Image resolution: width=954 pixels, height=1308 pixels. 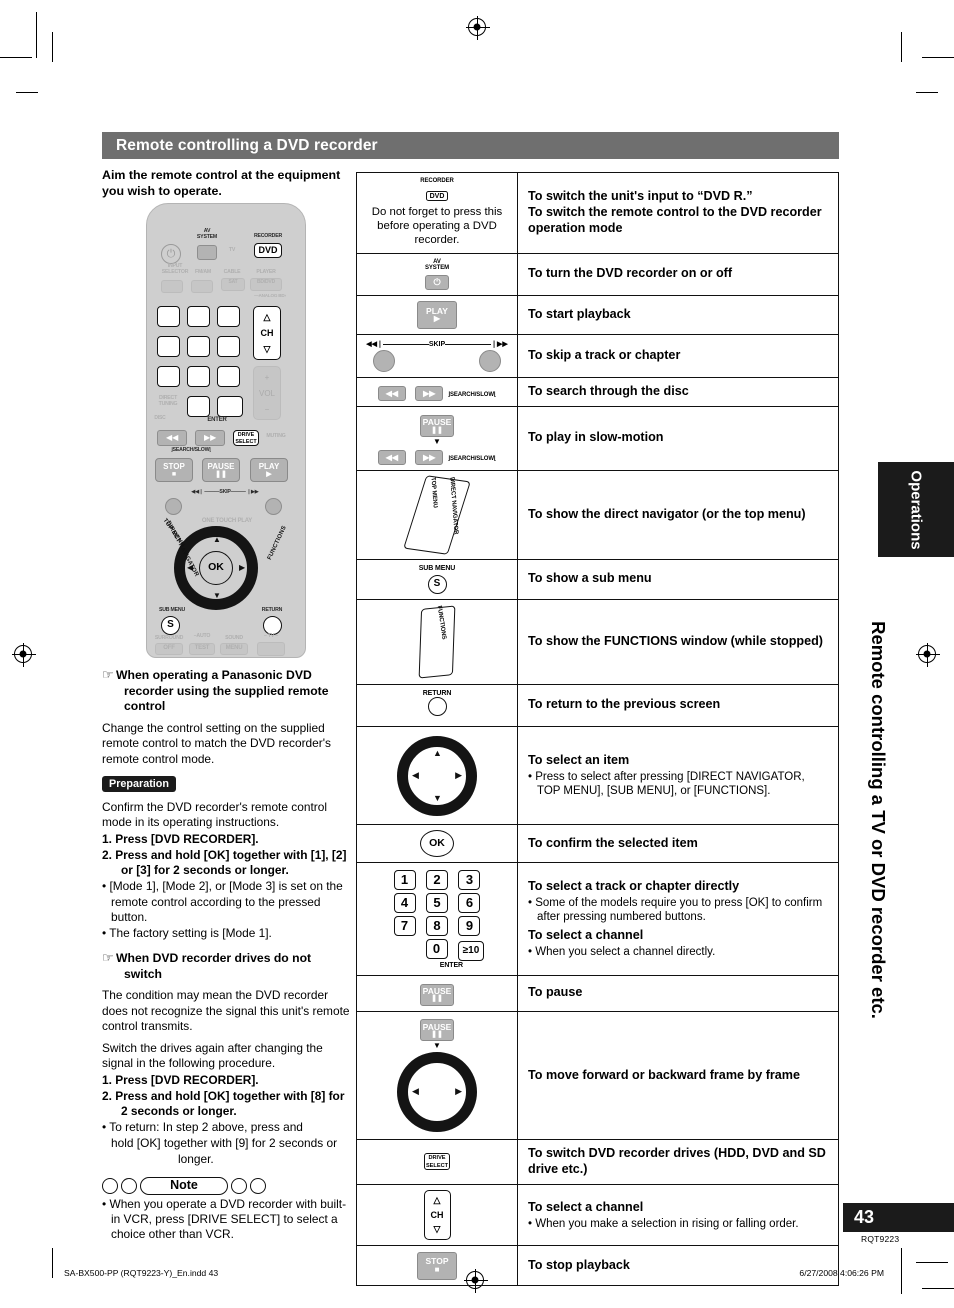 What do you see at coordinates (267, 333) in the screenshot?
I see `channel-up-down-button: △ CH ▽` at bounding box center [267, 333].